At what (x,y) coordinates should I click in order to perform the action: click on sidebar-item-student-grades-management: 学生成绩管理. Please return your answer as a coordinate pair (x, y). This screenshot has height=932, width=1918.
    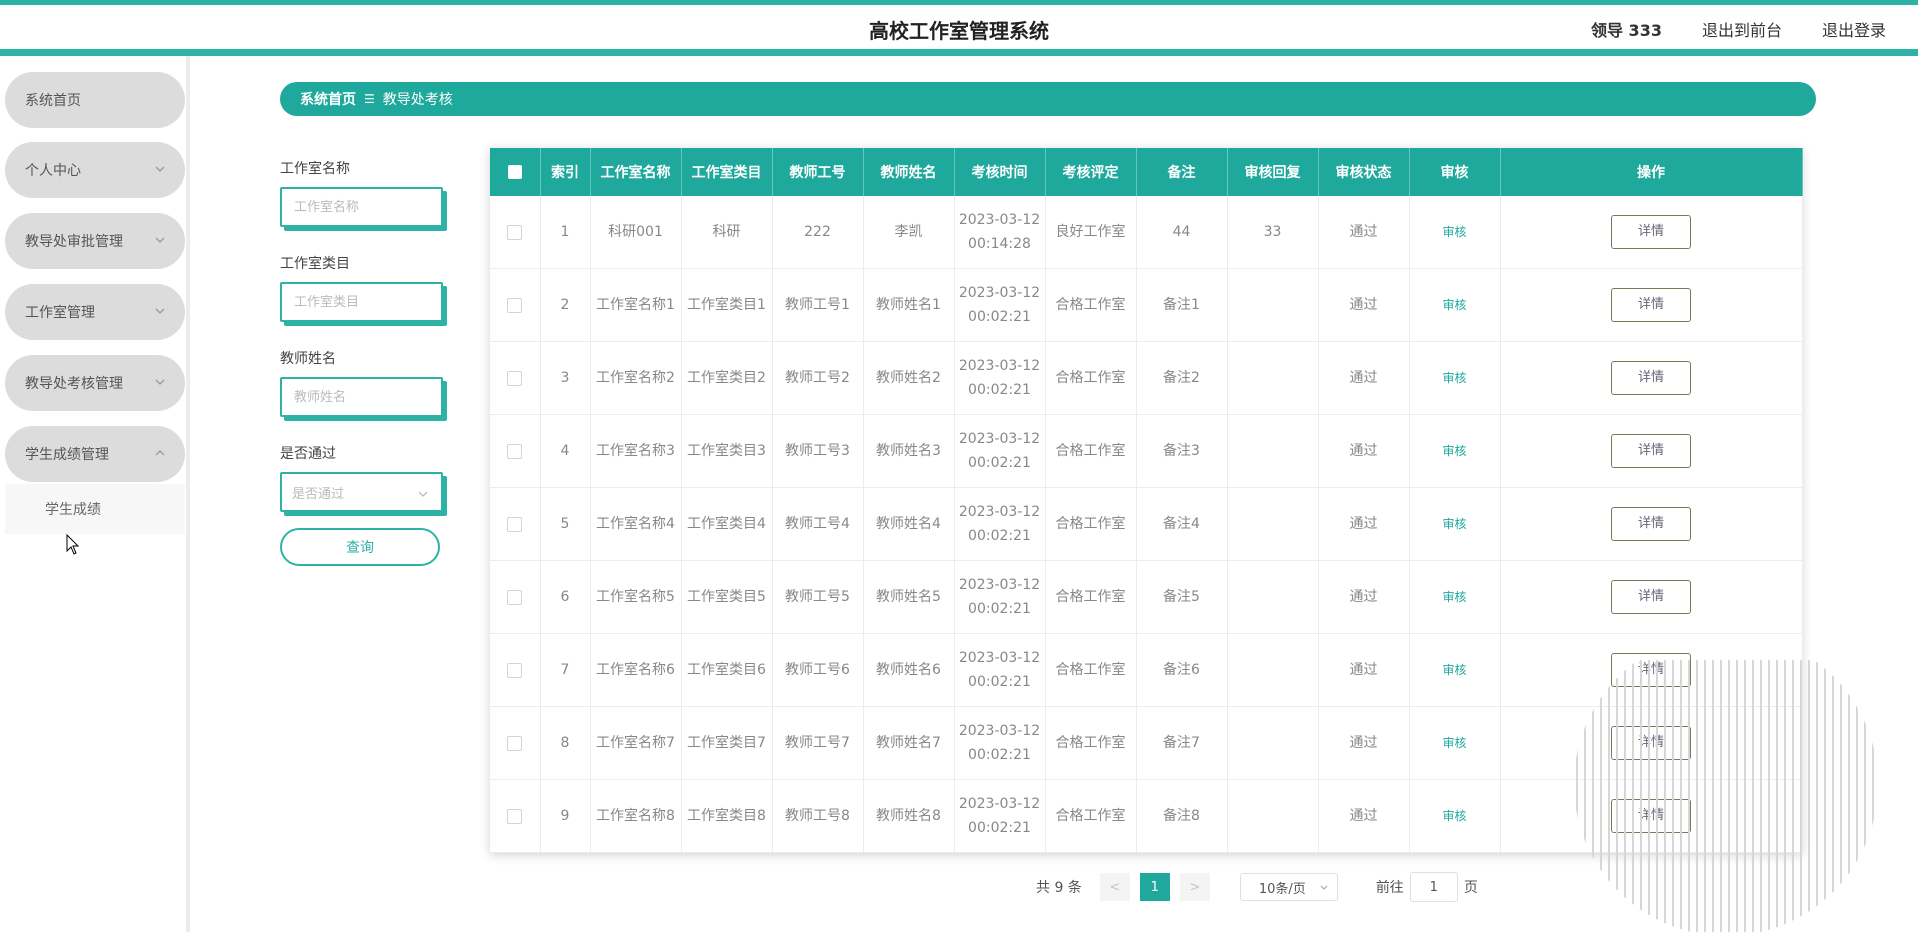
    Looking at the image, I should click on (95, 454).